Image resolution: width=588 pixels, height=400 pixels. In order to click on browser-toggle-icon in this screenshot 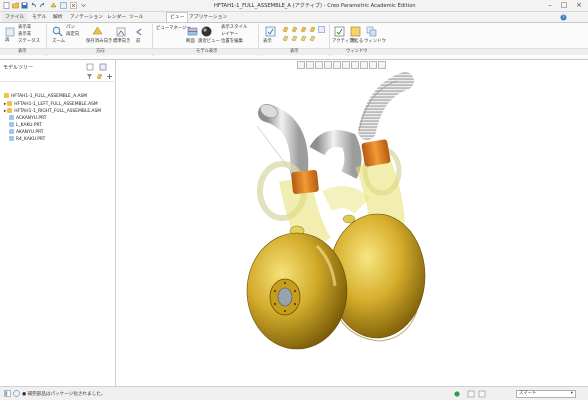, I will do `click(16, 393)`.